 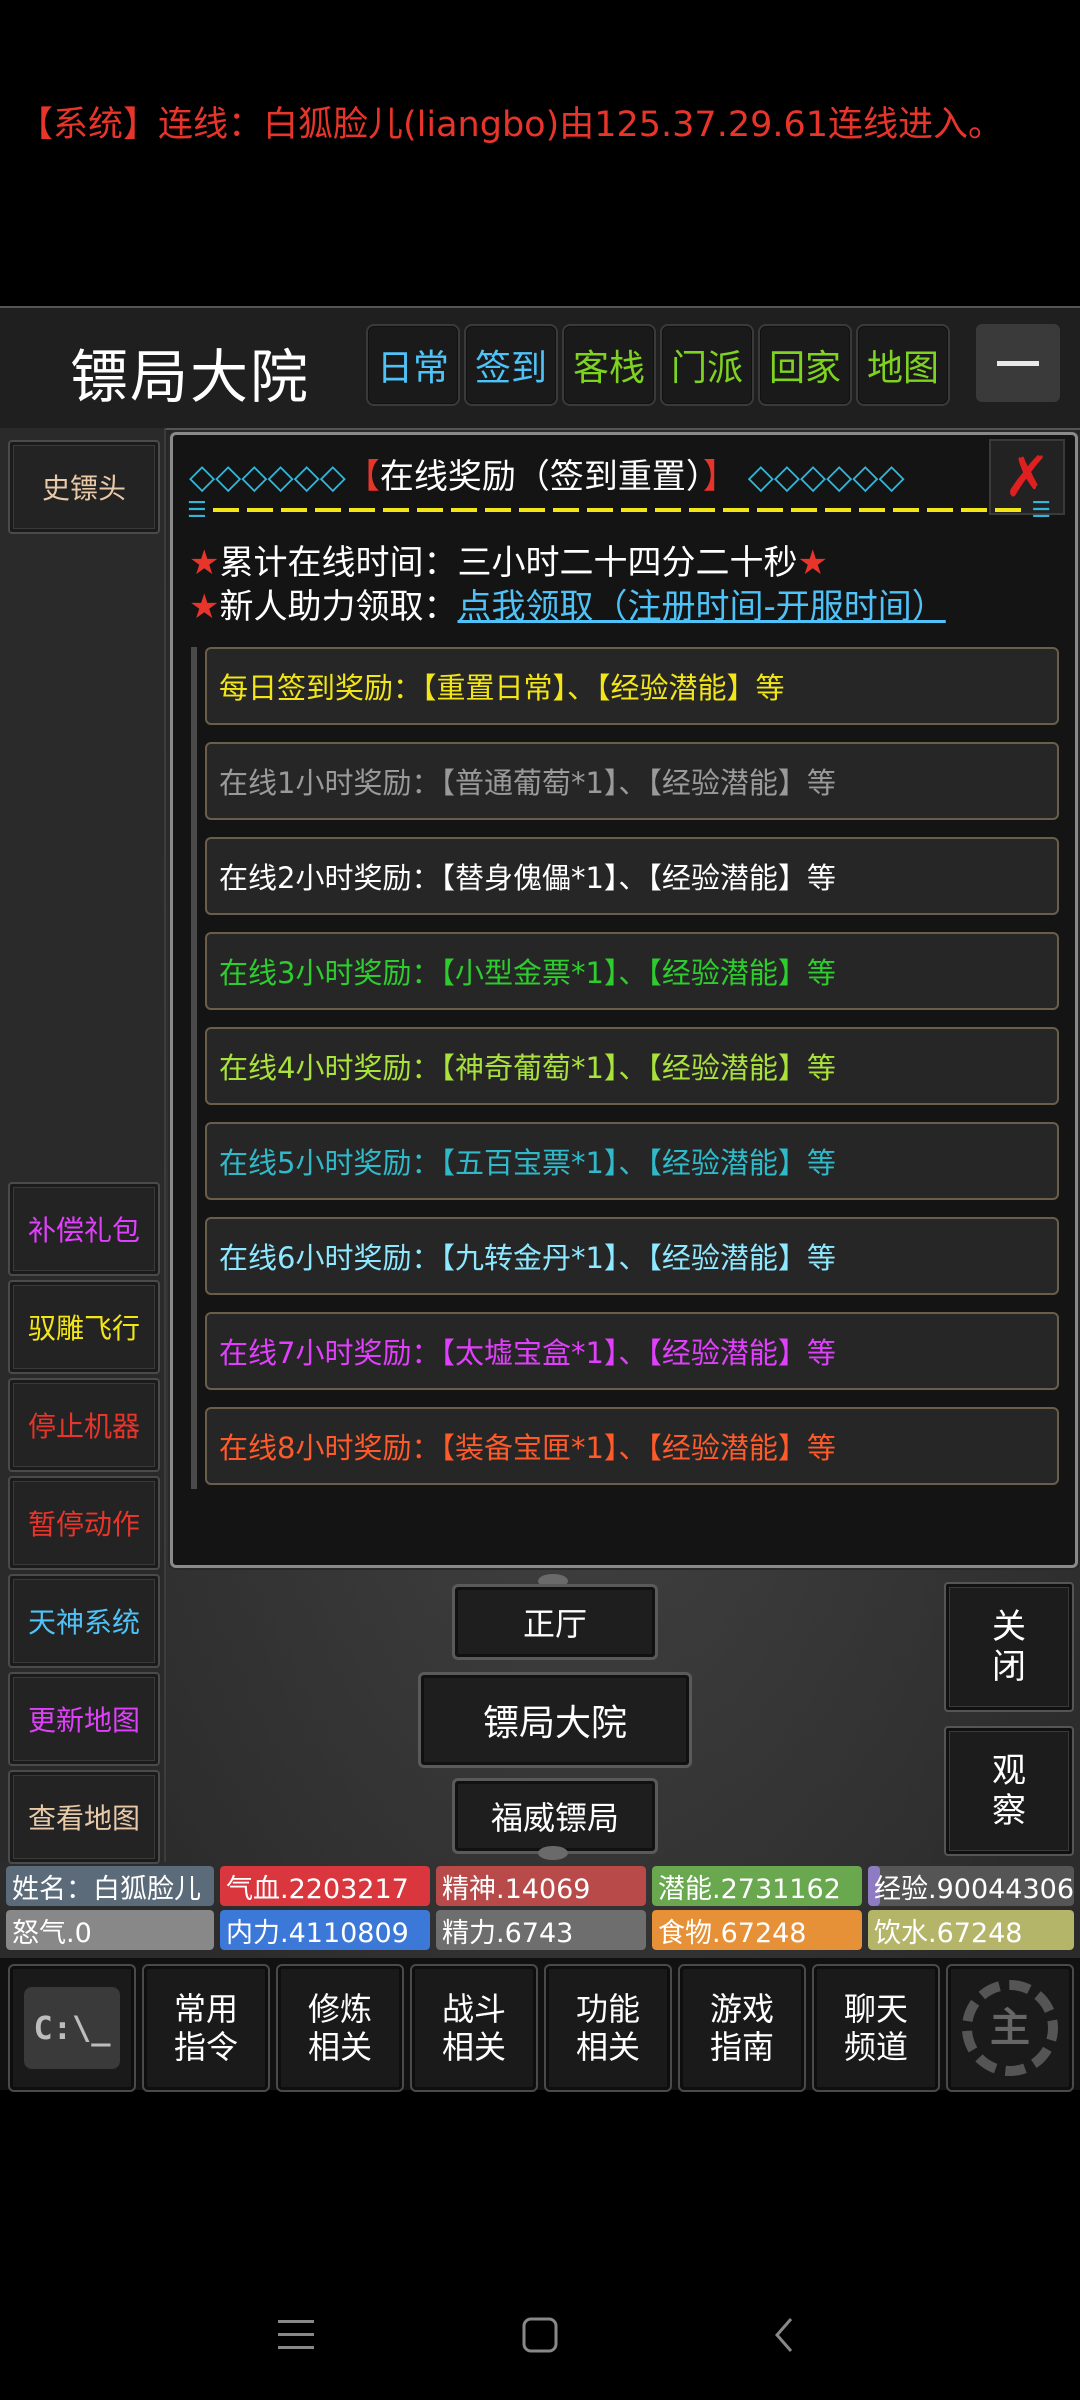 I want to click on sidebar-item-compensation: 补偿礼包, so click(x=84, y=1229).